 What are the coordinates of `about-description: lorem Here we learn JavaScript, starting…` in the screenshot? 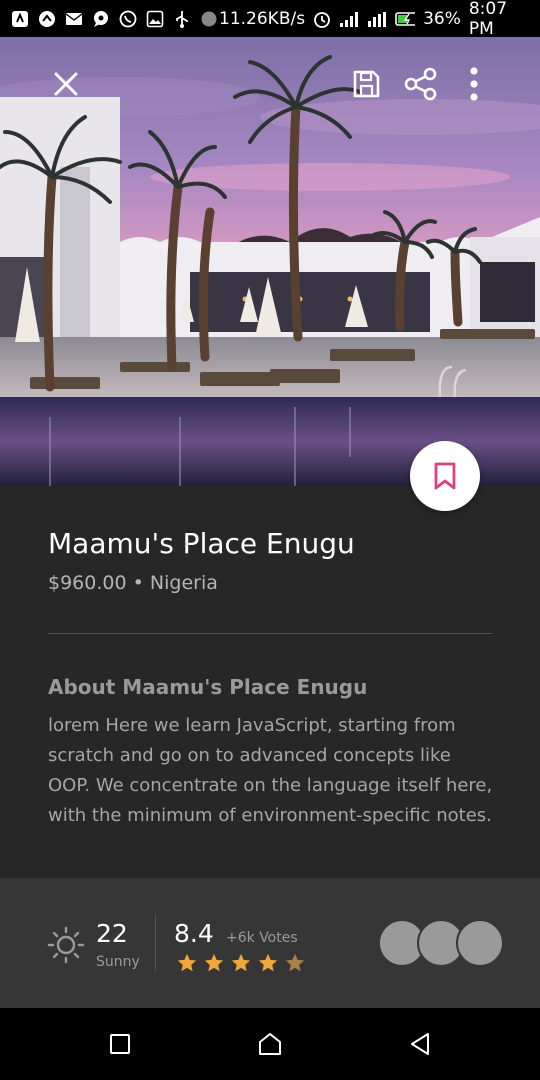 It's located at (270, 770).